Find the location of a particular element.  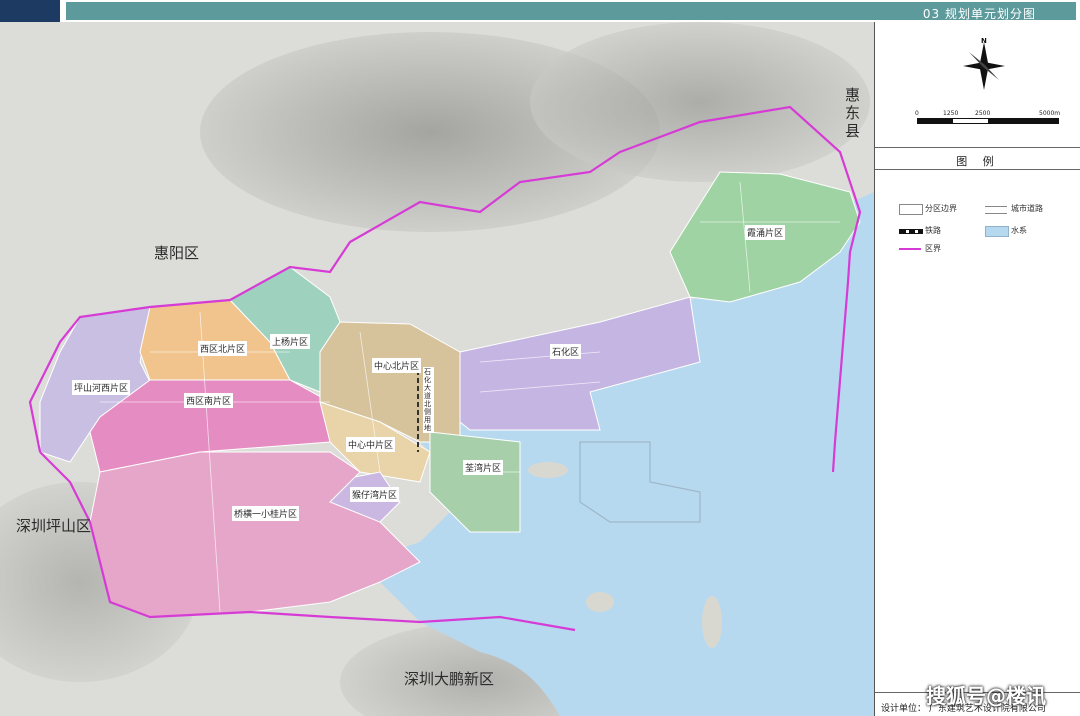

district-label-xiqu-south: 西区南片区 is located at coordinates (209, 400).